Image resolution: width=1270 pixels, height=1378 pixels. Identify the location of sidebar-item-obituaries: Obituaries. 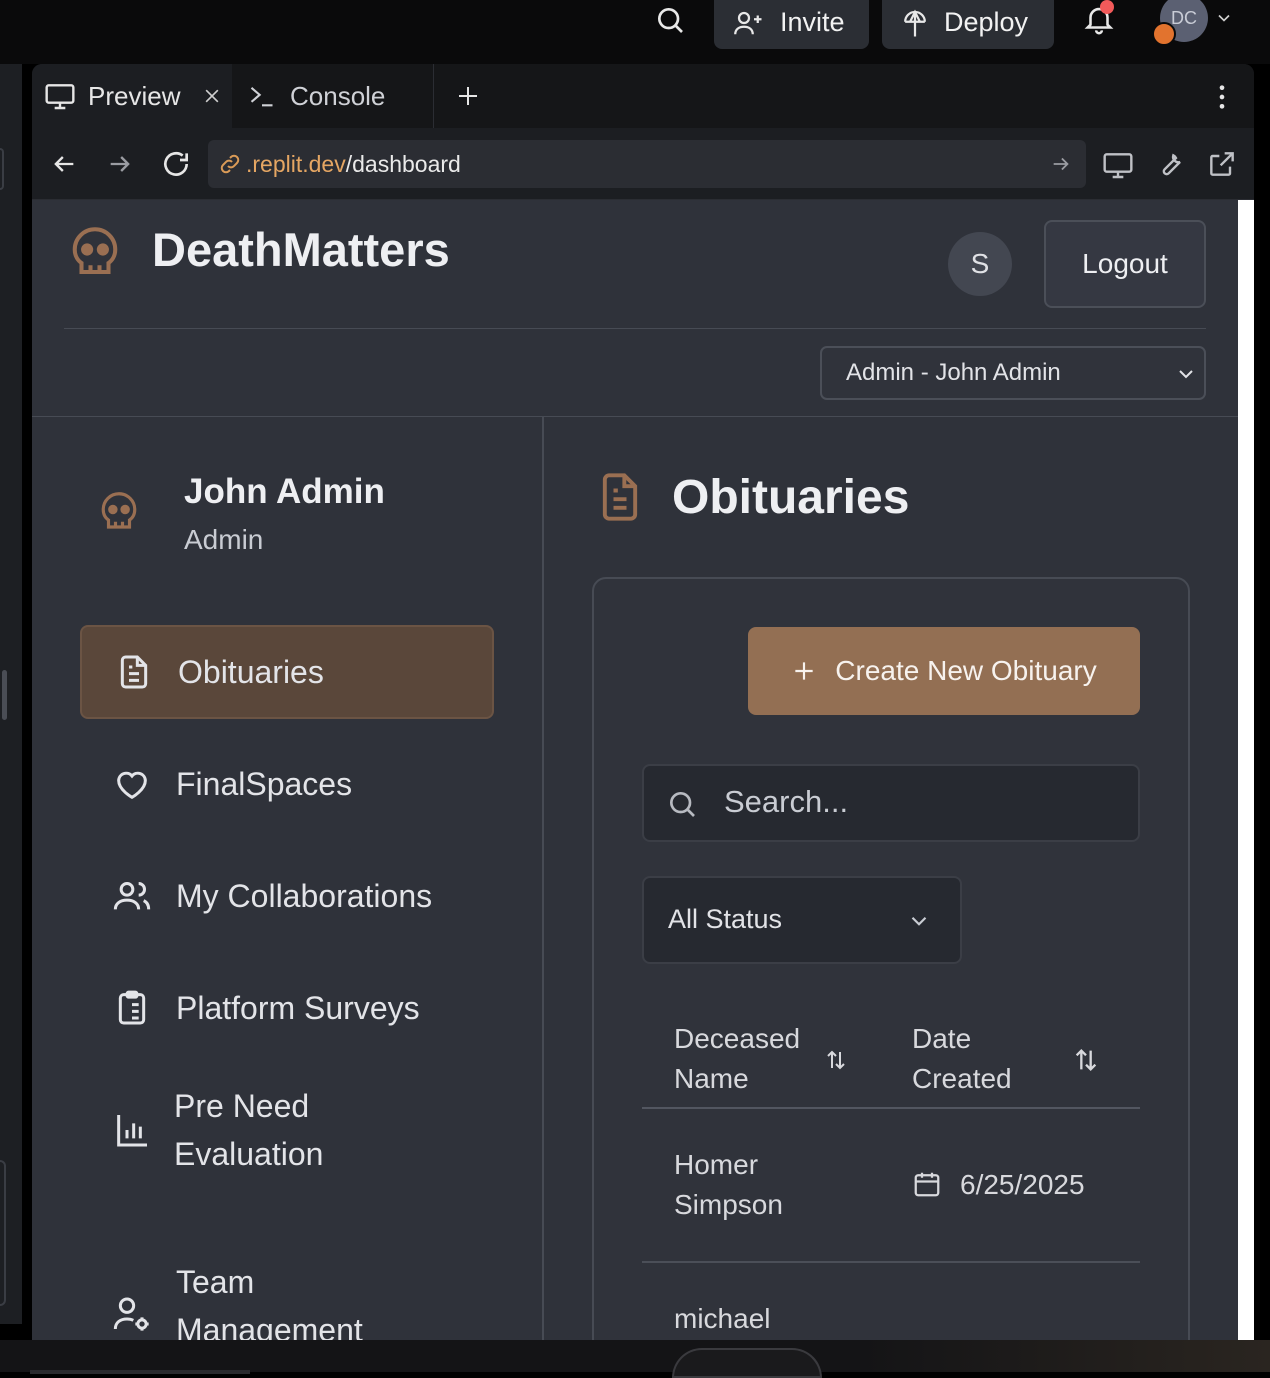
(287, 672).